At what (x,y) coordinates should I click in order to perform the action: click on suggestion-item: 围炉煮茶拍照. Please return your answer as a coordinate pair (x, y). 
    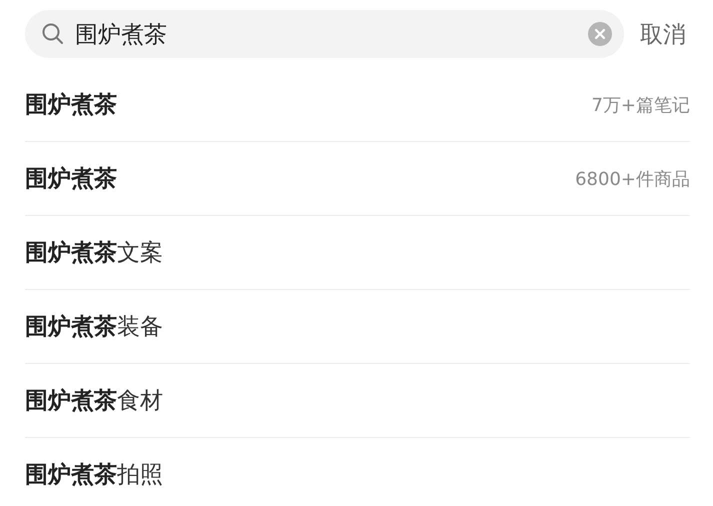
    Looking at the image, I should click on (94, 474).